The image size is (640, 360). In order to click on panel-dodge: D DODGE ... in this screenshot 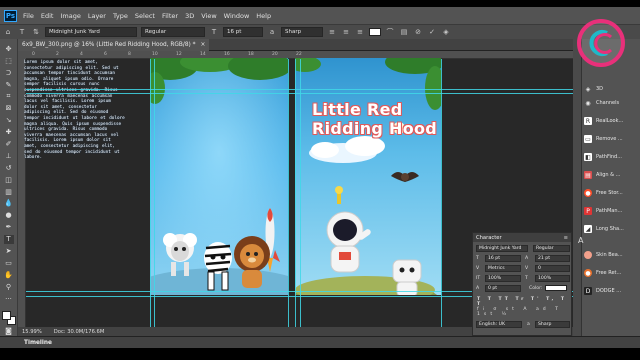, I will do `click(611, 291)`.